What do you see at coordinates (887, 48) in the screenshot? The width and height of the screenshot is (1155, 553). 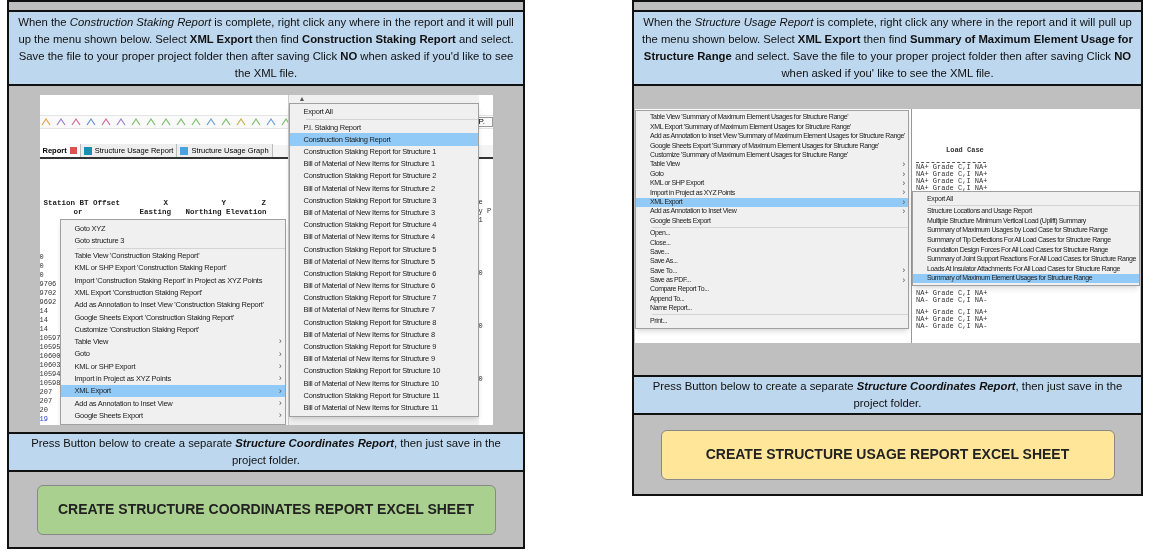 I see `instructions-text: When the Structure Usage Report is complete, right click any where in the report and it will pull up the menu shown below. Select XML Export then find Summary of Maximum Element Usage for Structure Range and select. Save the file to your proper project folder then after saving Click NO when asked if you' like to see the XML file.` at bounding box center [887, 48].